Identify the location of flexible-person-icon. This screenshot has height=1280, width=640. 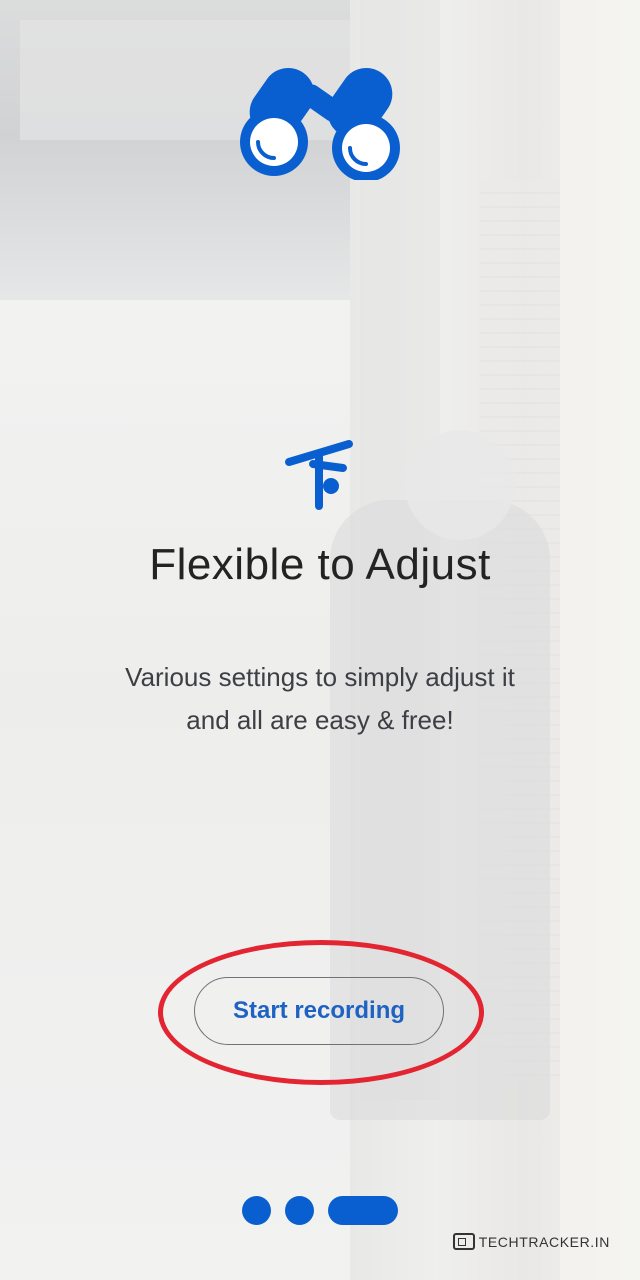
(319, 475).